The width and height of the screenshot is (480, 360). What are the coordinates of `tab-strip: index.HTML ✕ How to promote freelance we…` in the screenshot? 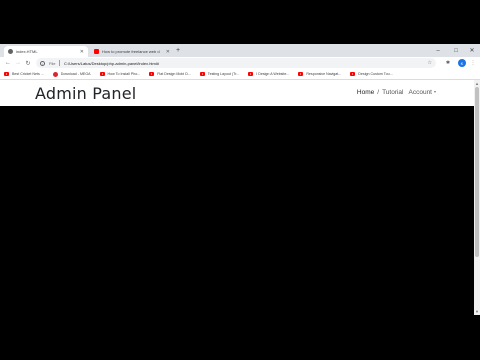 It's located at (240, 50).